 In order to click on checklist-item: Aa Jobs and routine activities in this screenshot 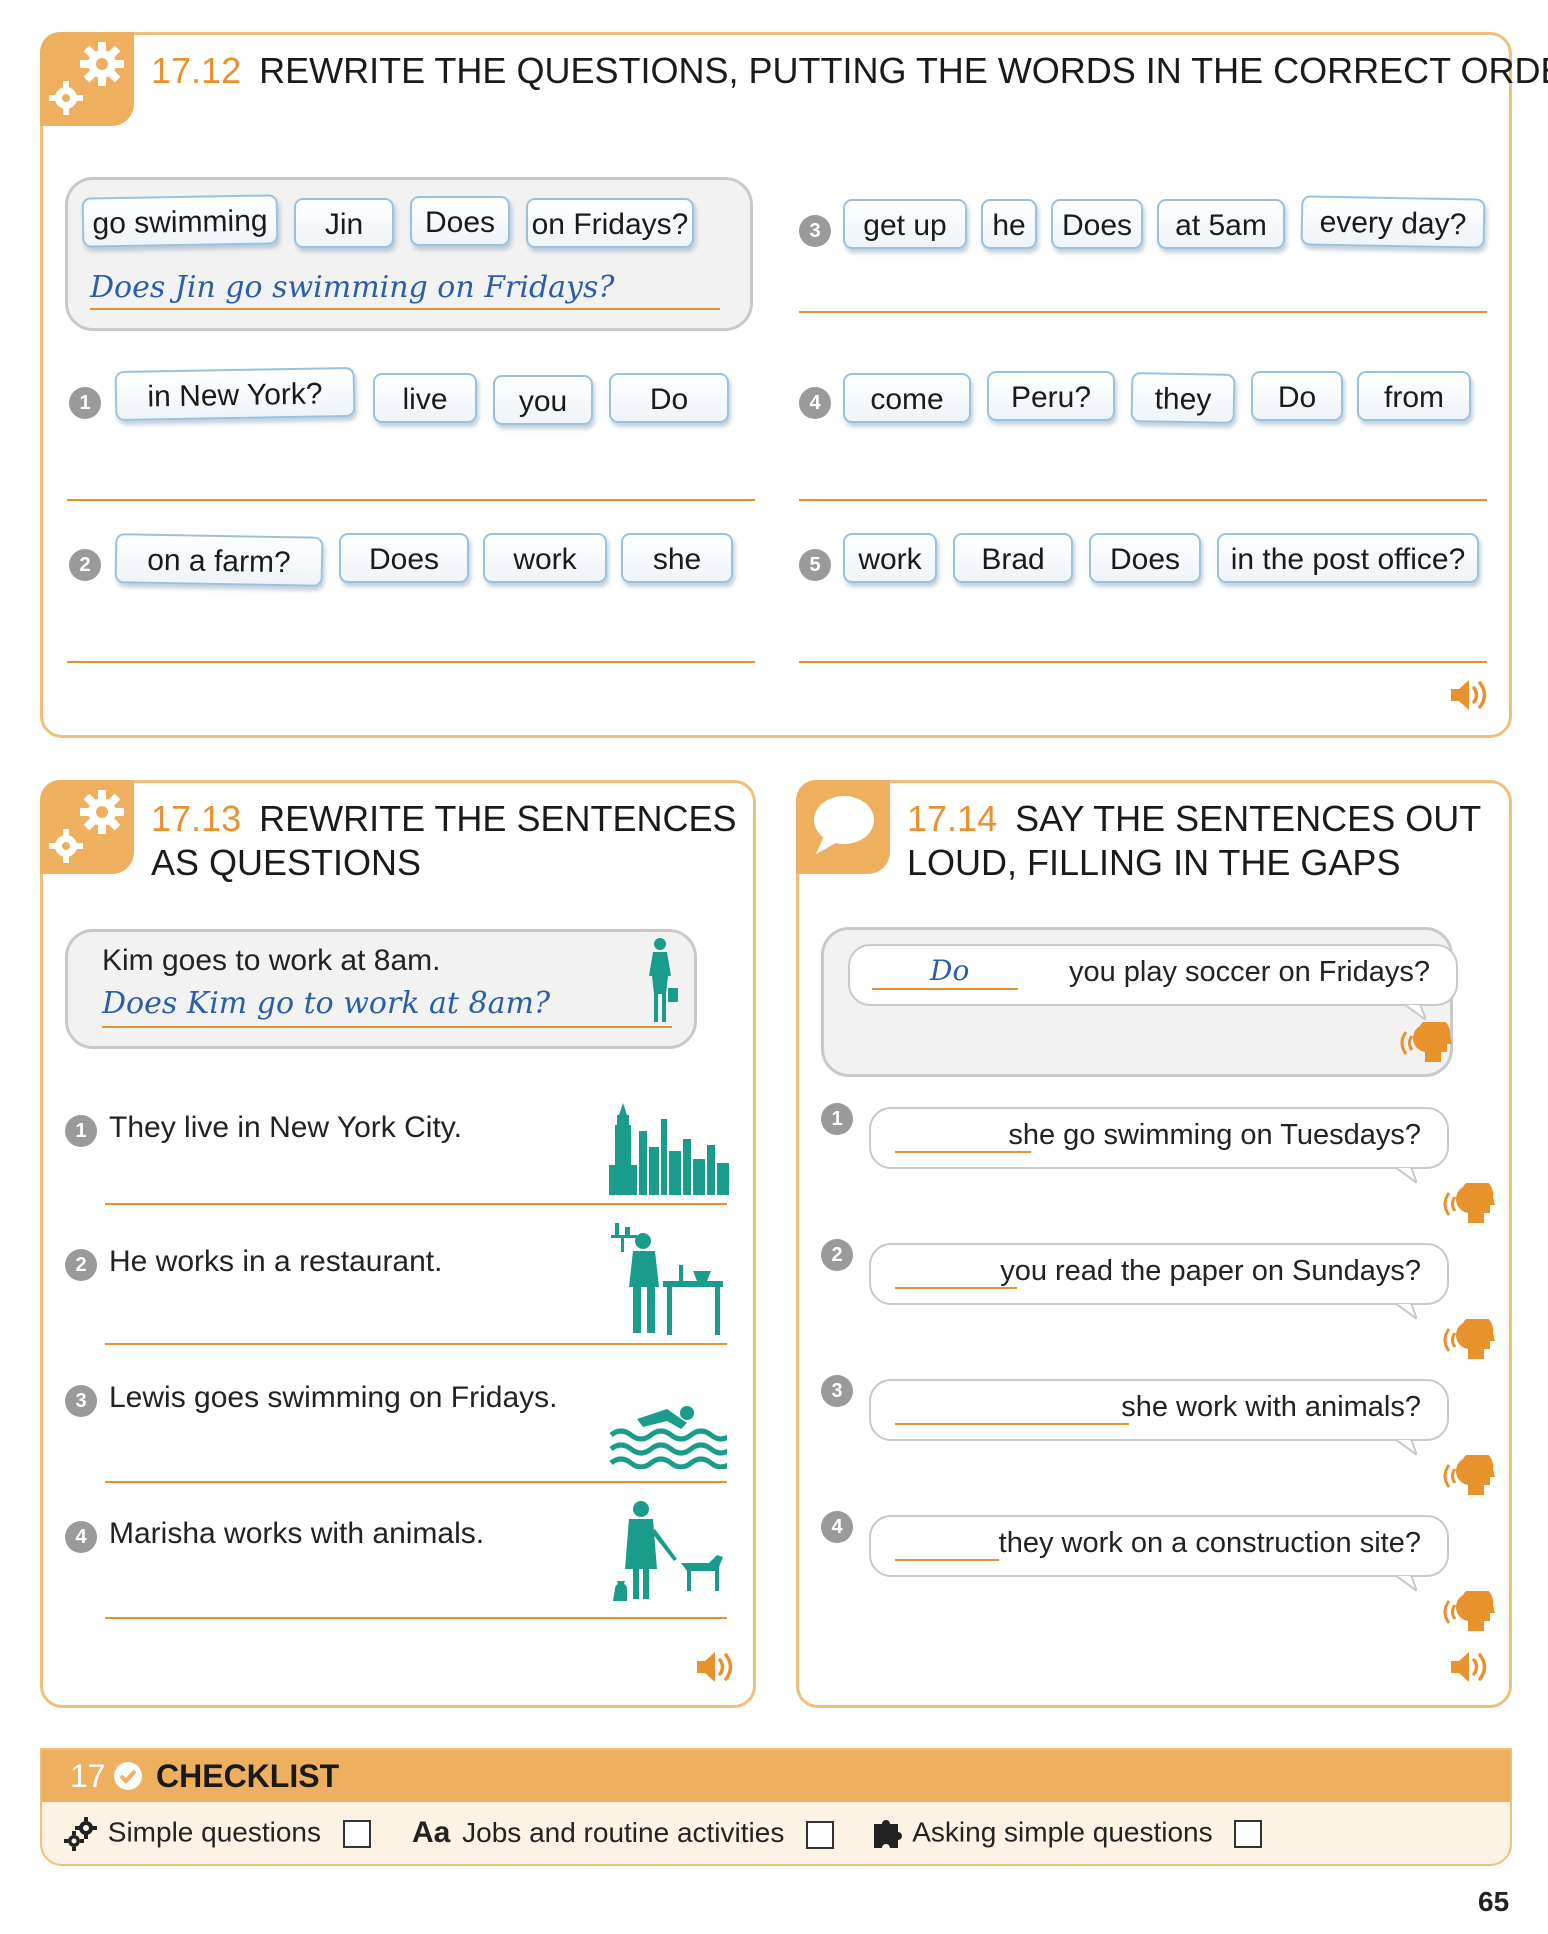, I will do `click(623, 1833)`.